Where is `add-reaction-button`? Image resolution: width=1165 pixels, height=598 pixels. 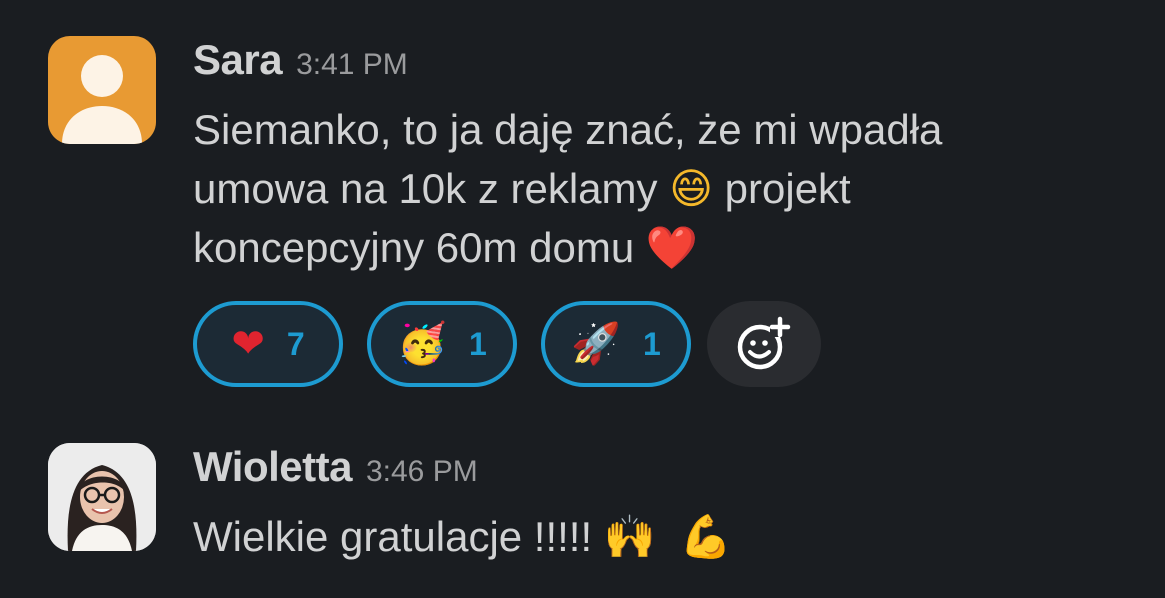
add-reaction-button is located at coordinates (764, 344).